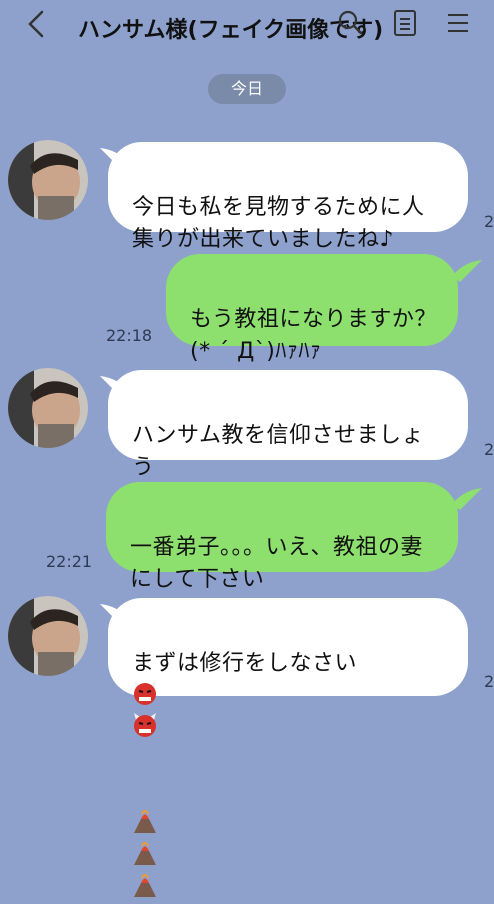 The image size is (494, 904). I want to click on chat-header: ハンサム様(フェイク画像です), so click(247, 26).